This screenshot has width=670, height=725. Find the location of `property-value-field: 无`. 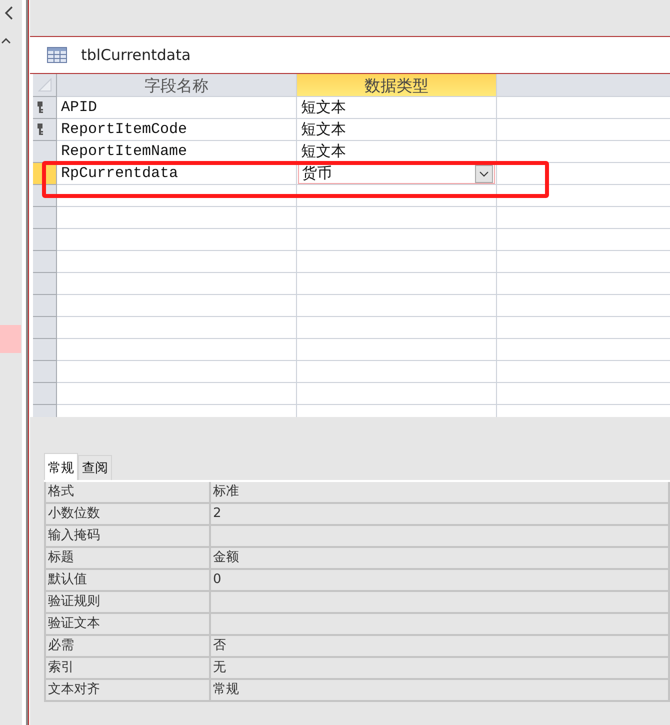

property-value-field: 无 is located at coordinates (440, 669).